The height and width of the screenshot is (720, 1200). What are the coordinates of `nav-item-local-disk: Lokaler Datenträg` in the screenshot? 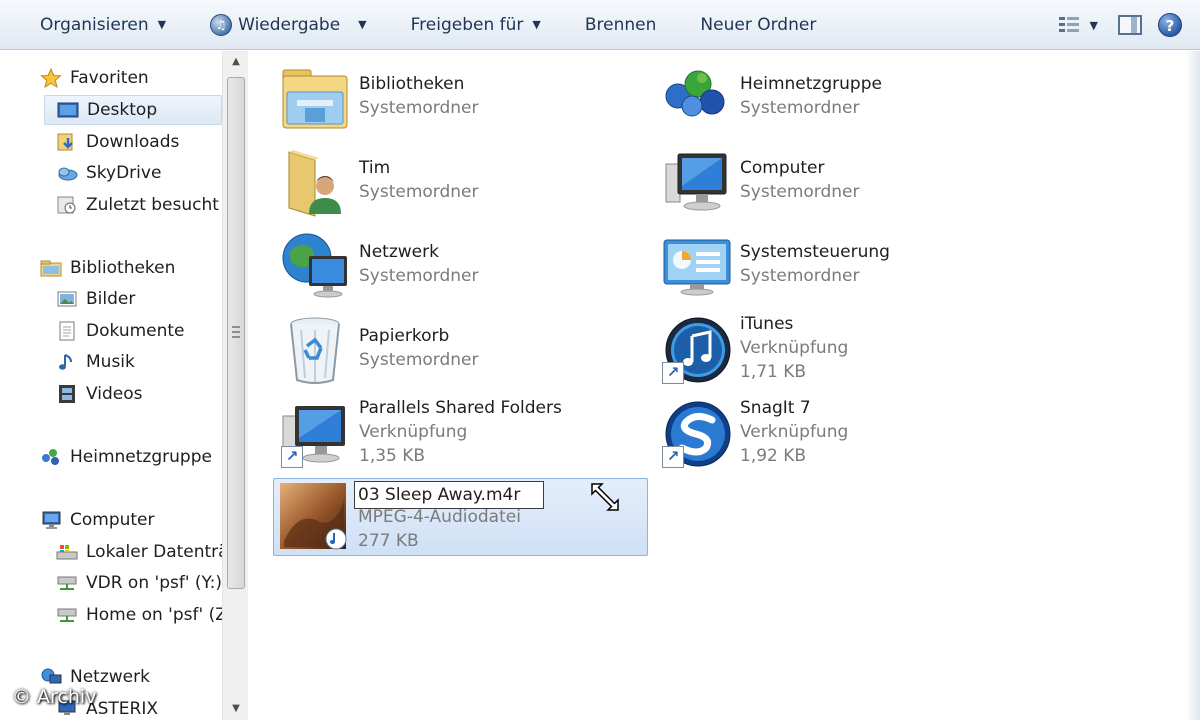 It's located at (139, 552).